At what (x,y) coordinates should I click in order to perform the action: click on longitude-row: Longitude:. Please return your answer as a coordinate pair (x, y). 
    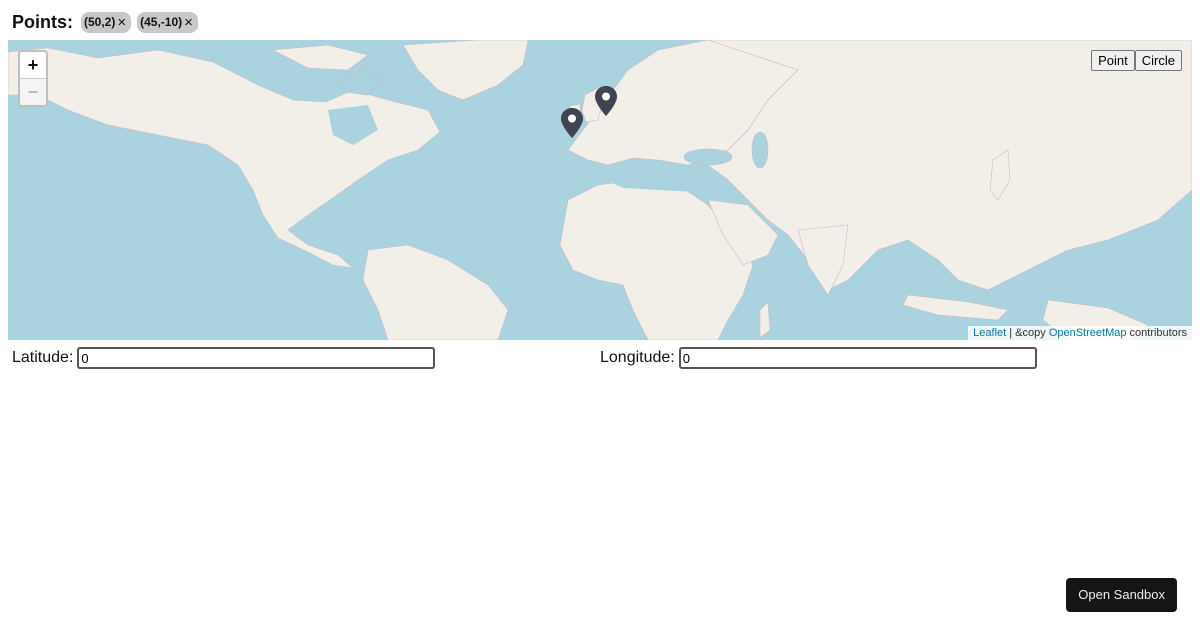
    Looking at the image, I should click on (818, 358).